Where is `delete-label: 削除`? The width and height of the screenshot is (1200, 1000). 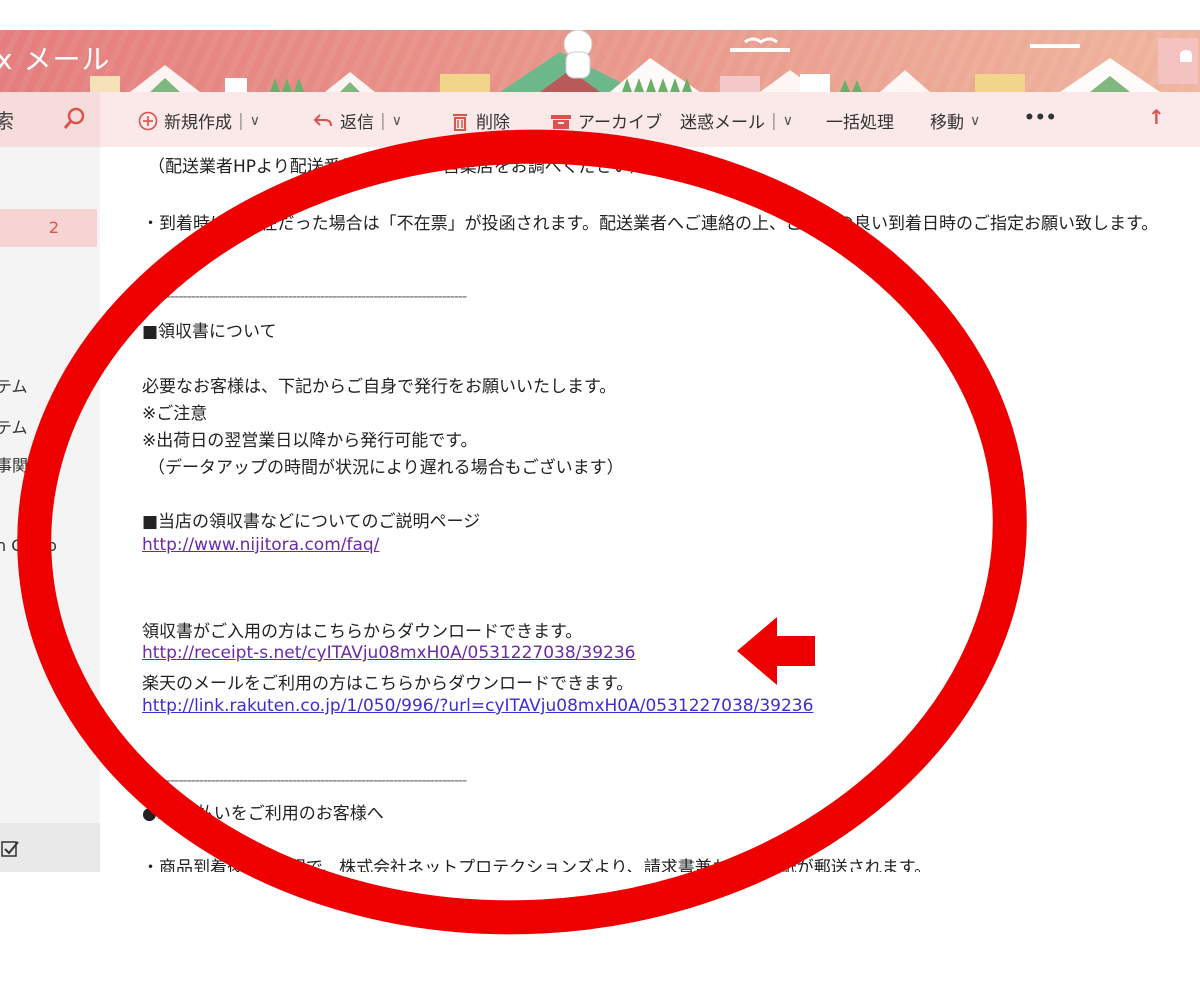 delete-label: 削除 is located at coordinates (493, 123).